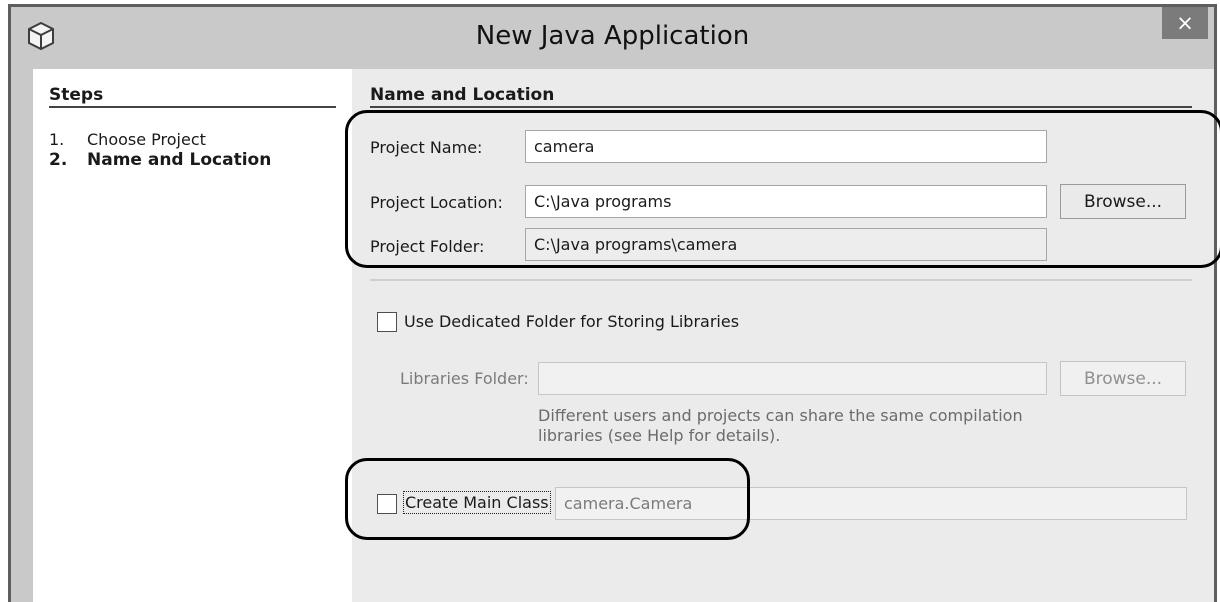 Image resolution: width=1220 pixels, height=602 pixels. What do you see at coordinates (387, 322) in the screenshot?
I see `dedicated-folder-checkbox` at bounding box center [387, 322].